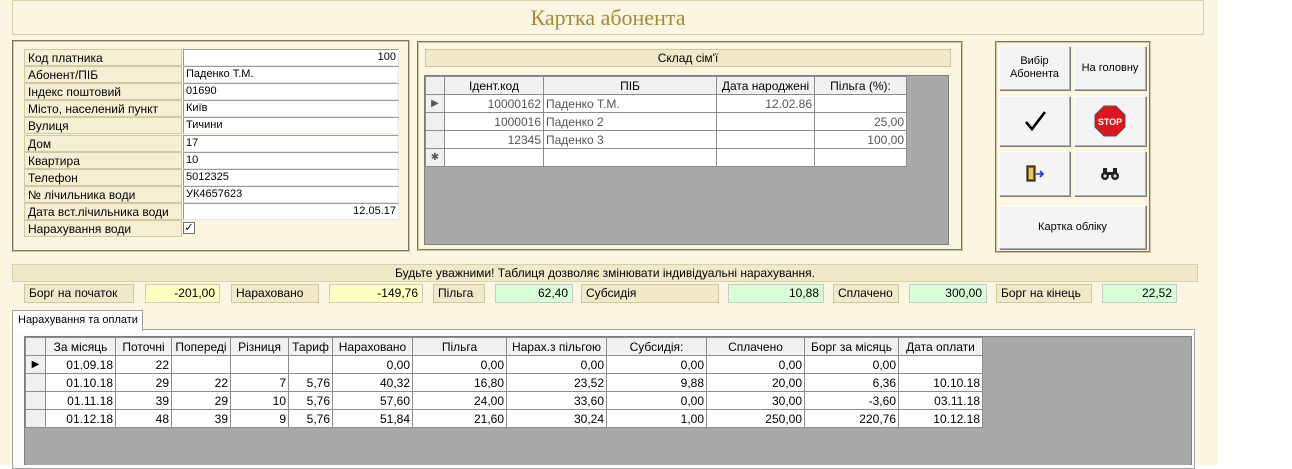 This screenshot has width=1292, height=469. Describe the element at coordinates (755, 400) in the screenshot. I see `table-cell: 30,00` at that location.